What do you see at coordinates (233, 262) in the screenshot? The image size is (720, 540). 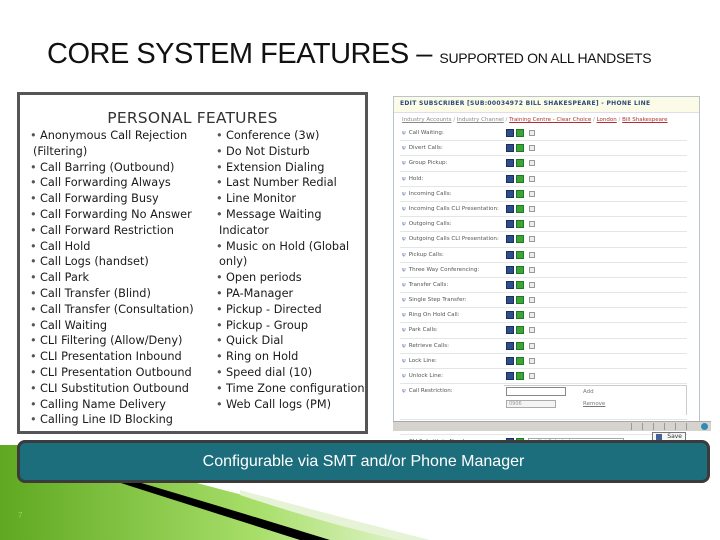 I see `feature-label-continuation: only)` at bounding box center [233, 262].